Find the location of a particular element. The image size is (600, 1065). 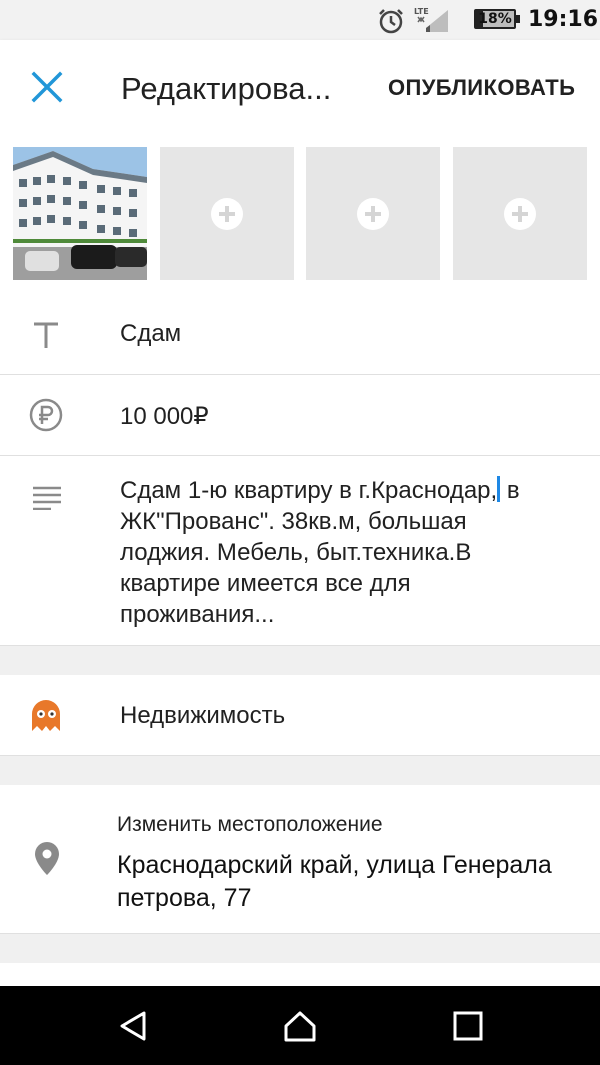

photo-thumbnail is located at coordinates (80, 213).